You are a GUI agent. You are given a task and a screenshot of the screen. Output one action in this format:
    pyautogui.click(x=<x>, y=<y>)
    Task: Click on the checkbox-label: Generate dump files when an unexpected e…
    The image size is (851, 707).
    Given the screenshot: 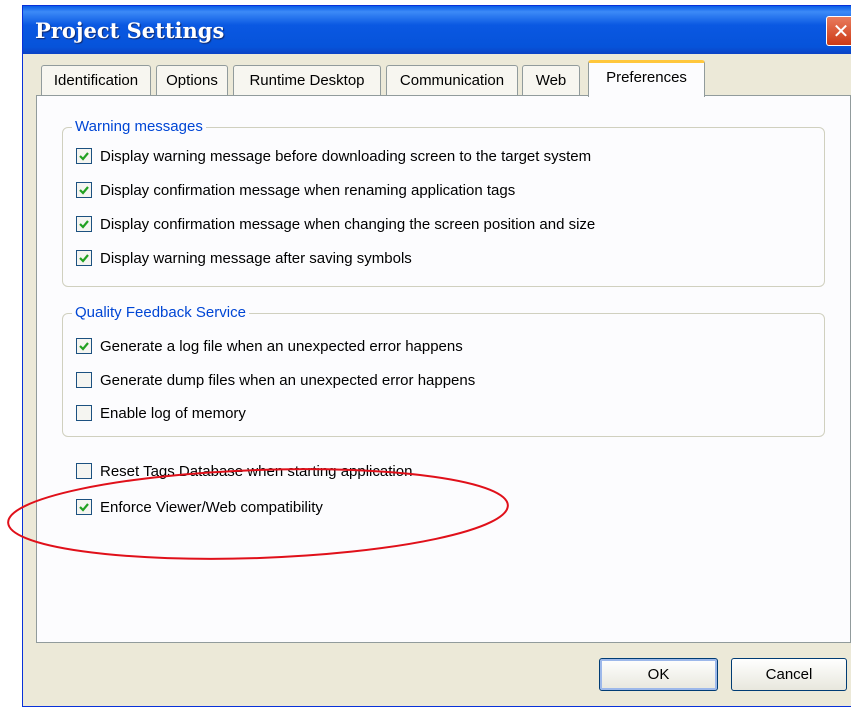 What is the action you would take?
    pyautogui.click(x=288, y=380)
    